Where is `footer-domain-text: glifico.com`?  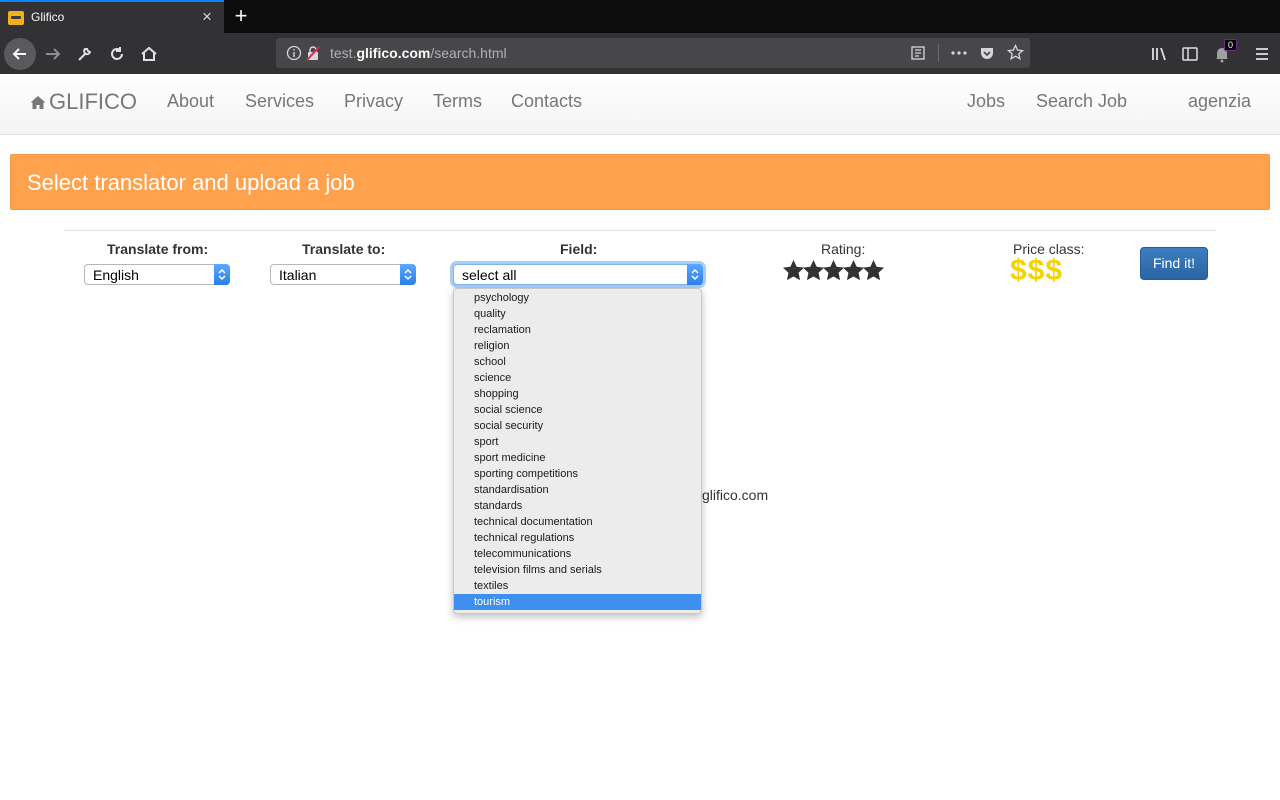 footer-domain-text: glifico.com is located at coordinates (735, 495).